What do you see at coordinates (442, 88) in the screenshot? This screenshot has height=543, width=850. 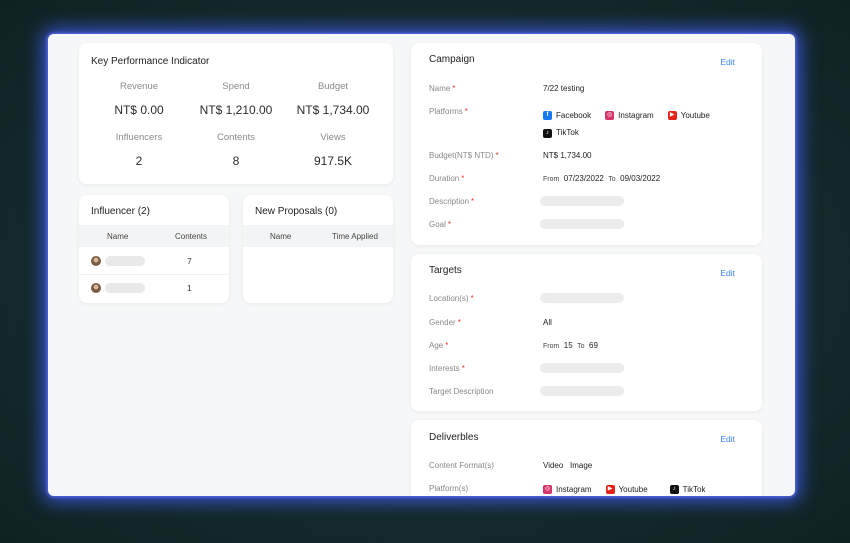 I see `name-label: Name *` at bounding box center [442, 88].